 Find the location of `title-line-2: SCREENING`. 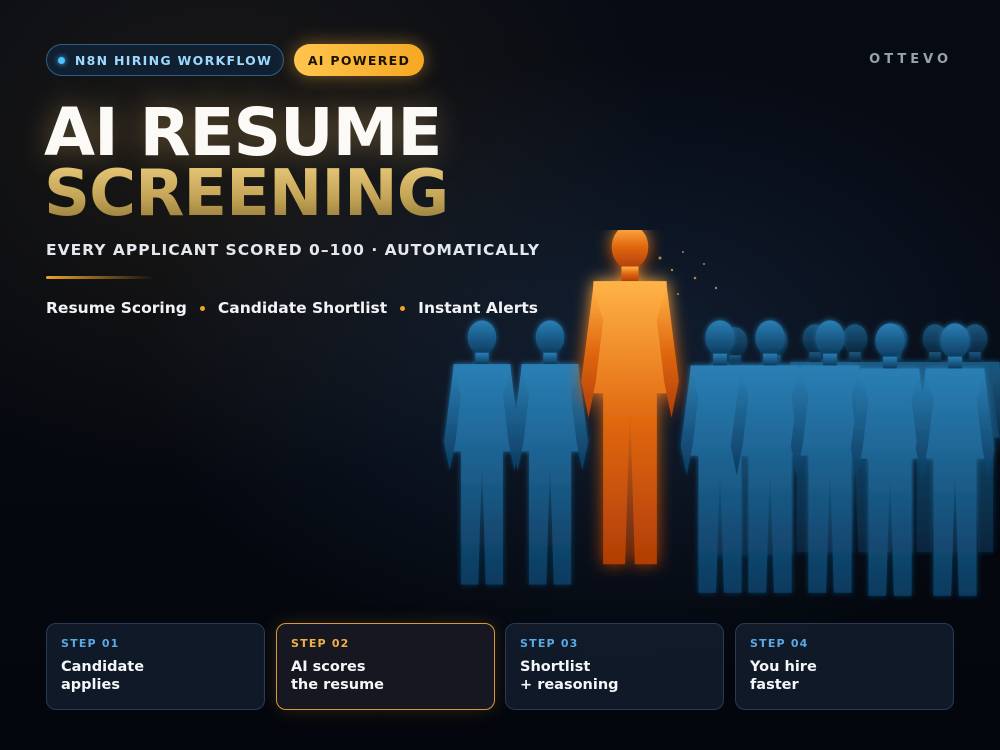

title-line-2: SCREENING is located at coordinates (246, 194).